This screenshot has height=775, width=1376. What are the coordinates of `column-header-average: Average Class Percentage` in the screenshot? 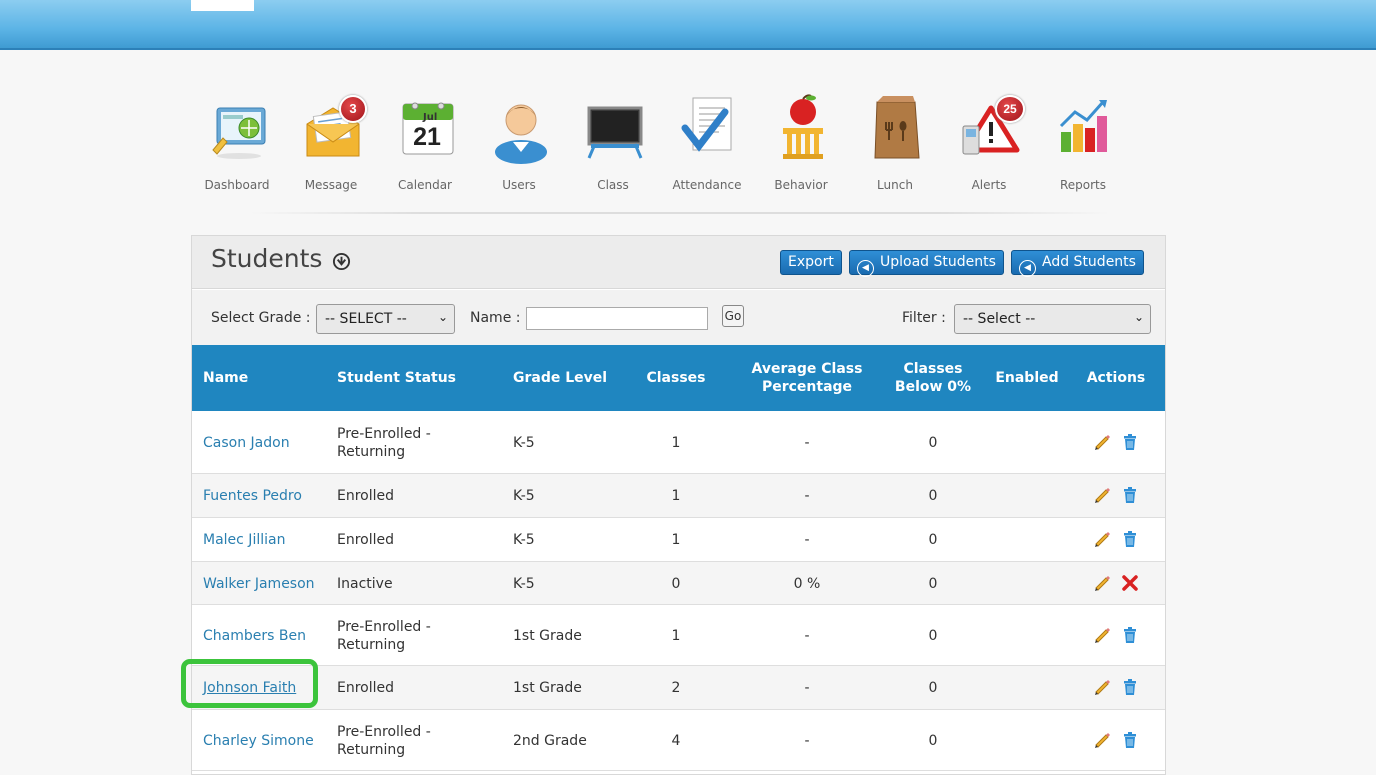 It's located at (807, 378).